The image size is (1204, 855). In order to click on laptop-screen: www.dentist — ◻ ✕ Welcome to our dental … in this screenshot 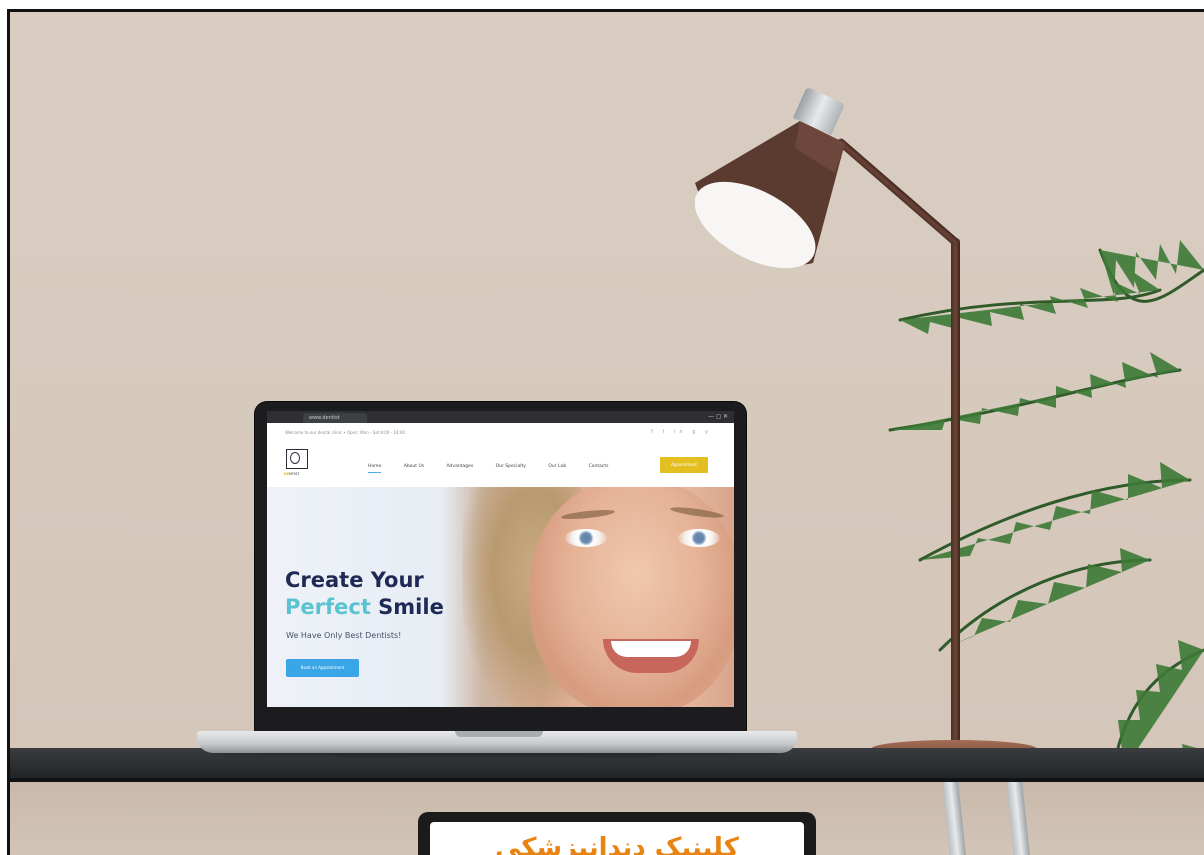, I will do `click(500, 559)`.